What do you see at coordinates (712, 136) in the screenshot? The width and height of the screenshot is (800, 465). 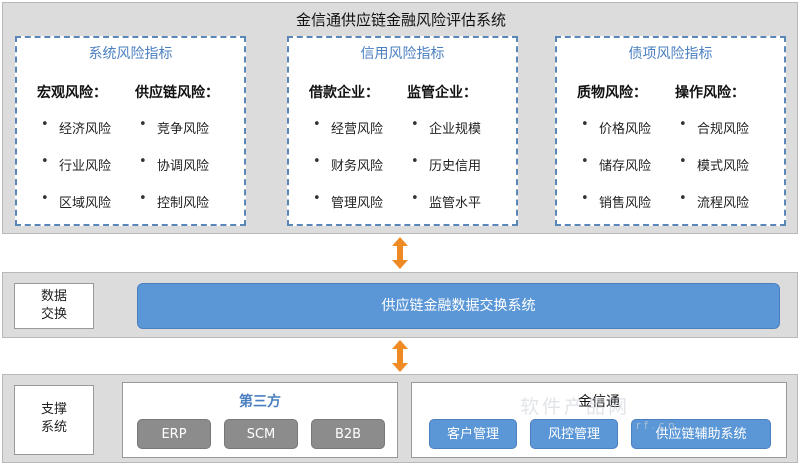 I see `risk-item: 合规风险` at bounding box center [712, 136].